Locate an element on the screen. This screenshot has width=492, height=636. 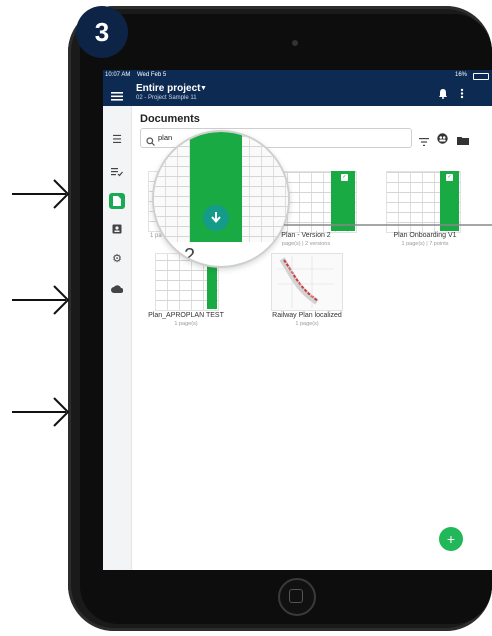
page-title: Documents is located at coordinates (170, 119).